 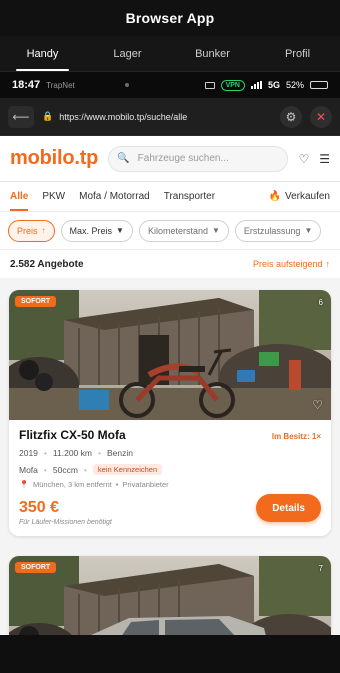 I want to click on filter-preis: Preis ↑, so click(x=31, y=230).